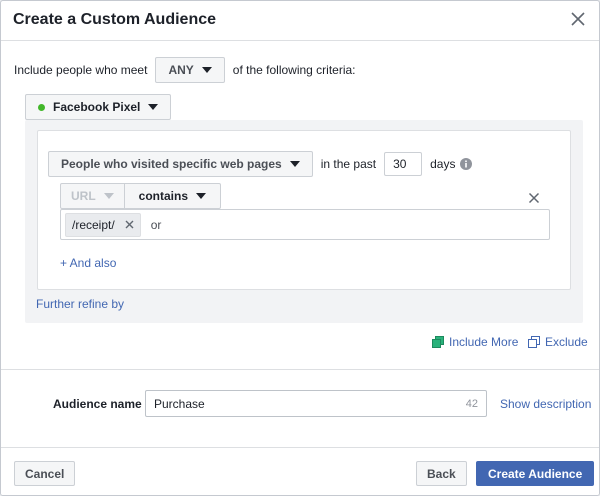 The height and width of the screenshot is (496, 600). I want to click on url-filter-row: URL contains, so click(141, 196).